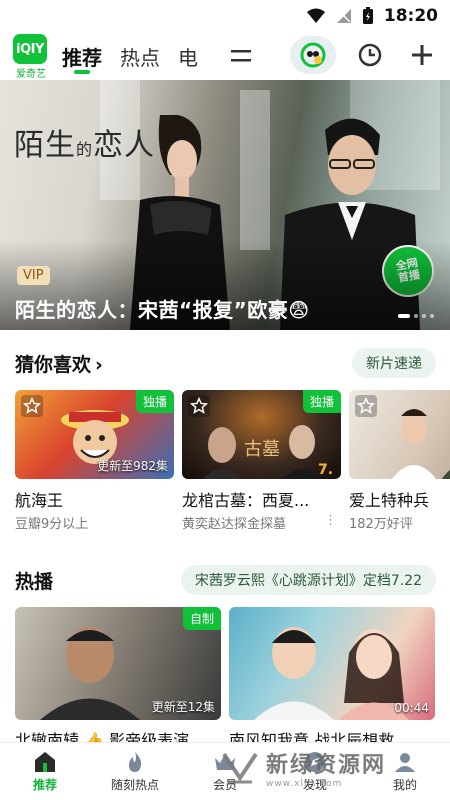 This screenshot has width=450, height=800. What do you see at coordinates (132, 466) in the screenshot?
I see `update-status: 更新至982集` at bounding box center [132, 466].